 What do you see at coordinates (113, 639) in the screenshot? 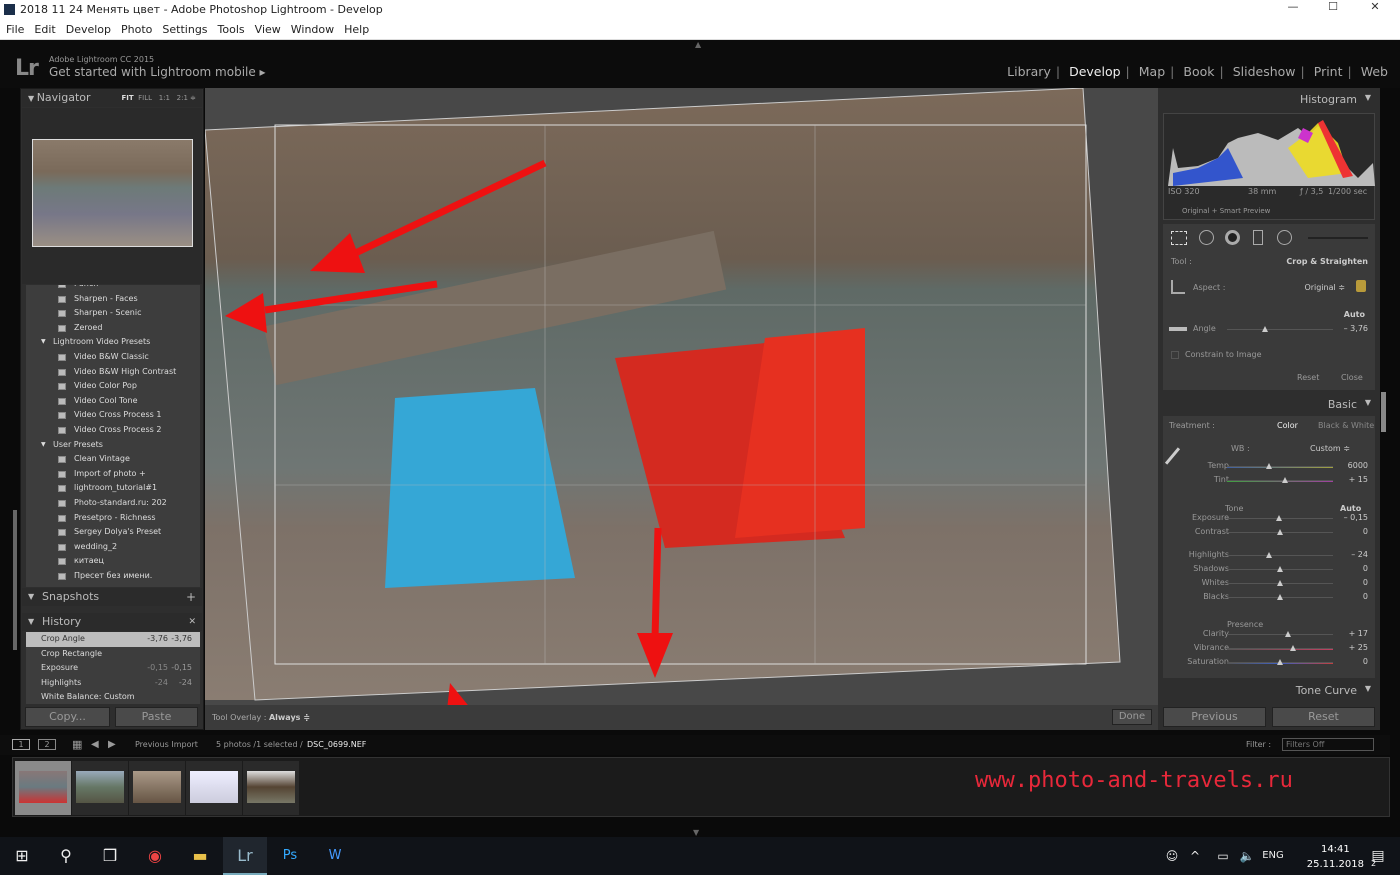
I see `history-item: Crop Angle -3,76 -3,76` at bounding box center [113, 639].